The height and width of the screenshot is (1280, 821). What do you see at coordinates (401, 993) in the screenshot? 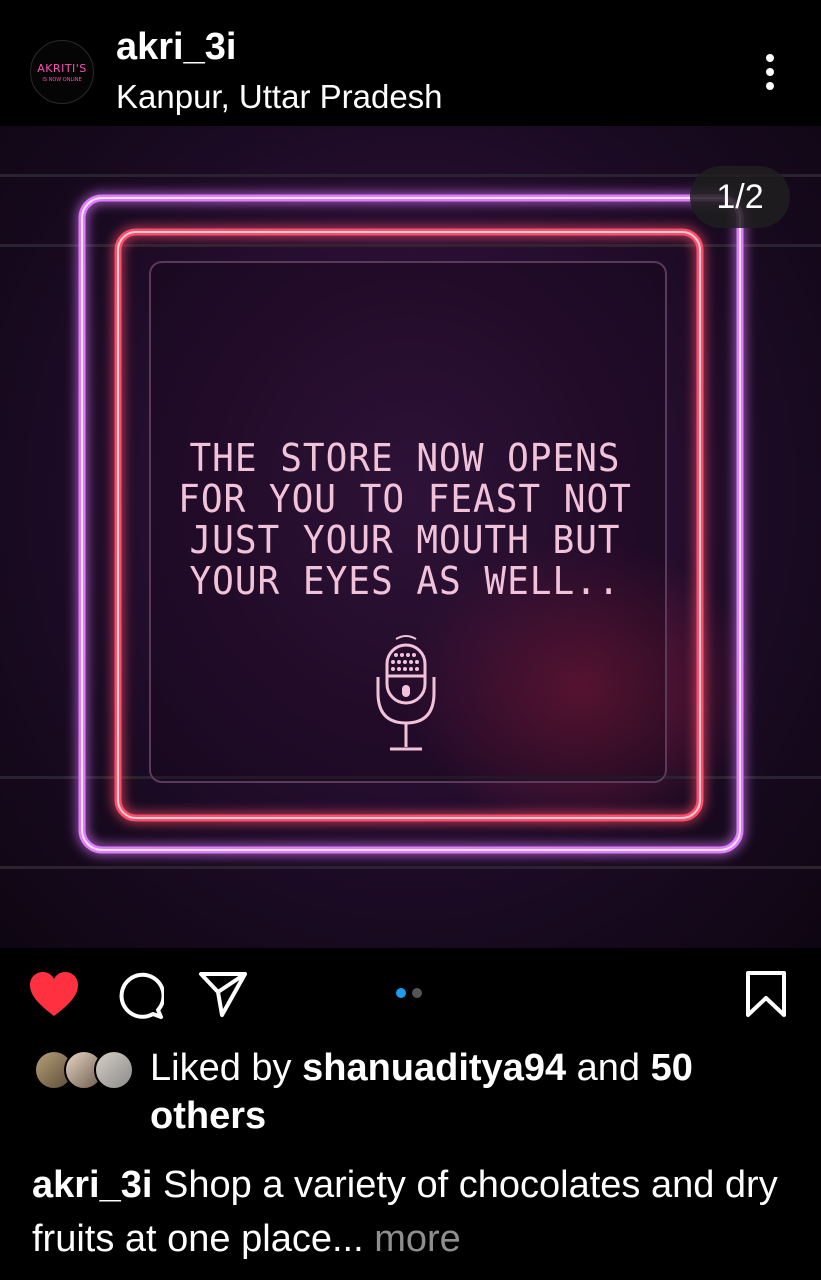
I see `carousel-dot-active` at bounding box center [401, 993].